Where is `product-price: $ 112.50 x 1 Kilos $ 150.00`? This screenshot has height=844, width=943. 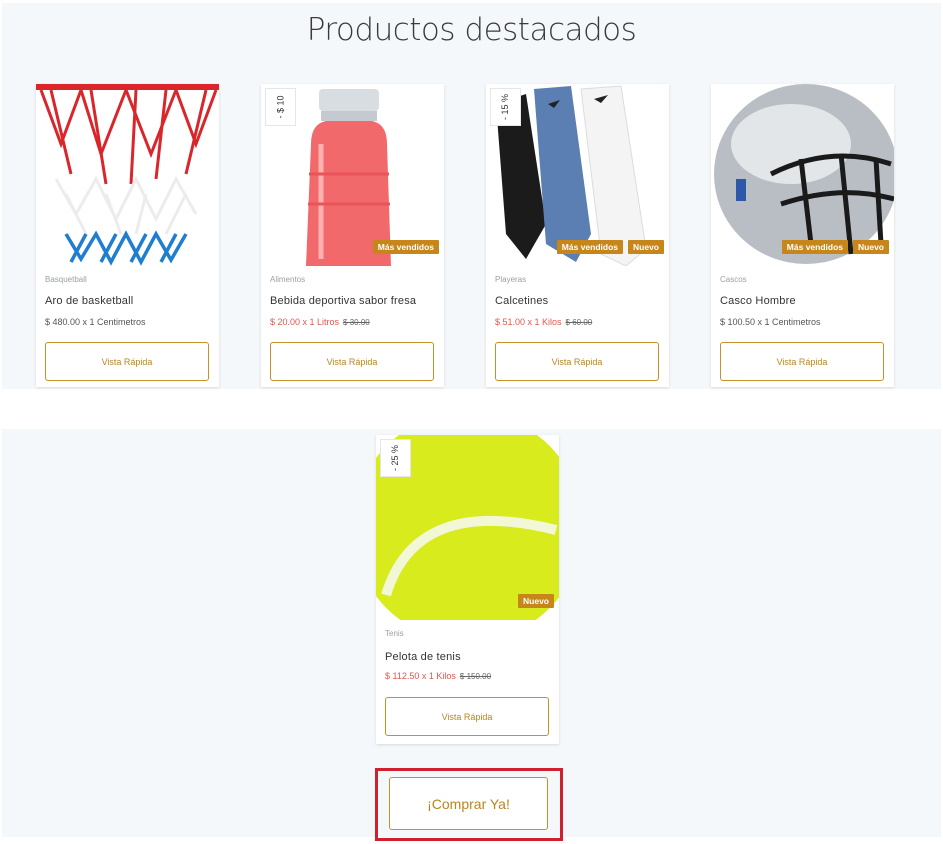
product-price: $ 112.50 x 1 Kilos $ 150.00 is located at coordinates (438, 676).